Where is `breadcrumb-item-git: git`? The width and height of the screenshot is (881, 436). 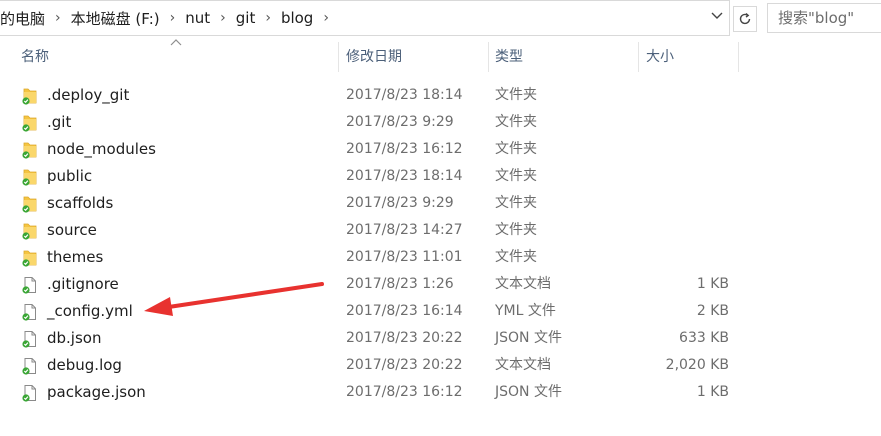 breadcrumb-item-git: git is located at coordinates (246, 18).